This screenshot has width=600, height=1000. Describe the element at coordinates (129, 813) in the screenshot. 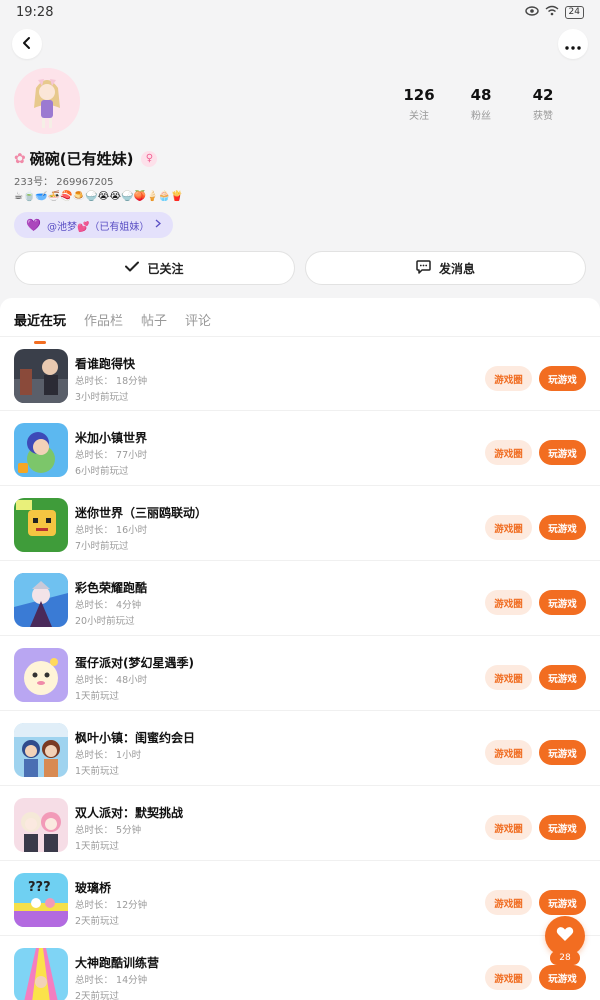

I see `game-name: 双人派对：默契挑战` at that location.